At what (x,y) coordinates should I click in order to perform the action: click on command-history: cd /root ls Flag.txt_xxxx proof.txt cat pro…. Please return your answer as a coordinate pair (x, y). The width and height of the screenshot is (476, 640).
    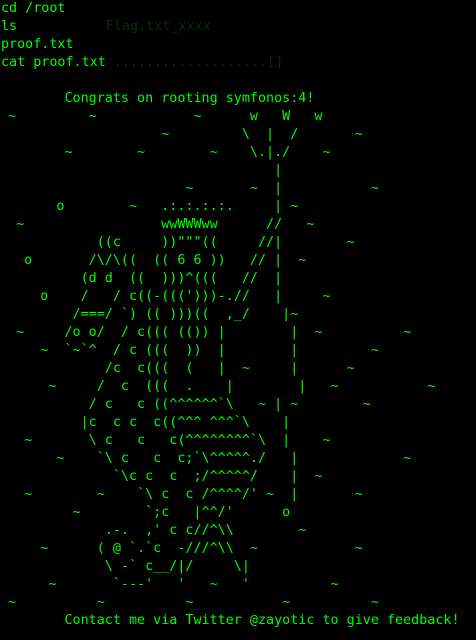
    Looking at the image, I should click on (238, 36).